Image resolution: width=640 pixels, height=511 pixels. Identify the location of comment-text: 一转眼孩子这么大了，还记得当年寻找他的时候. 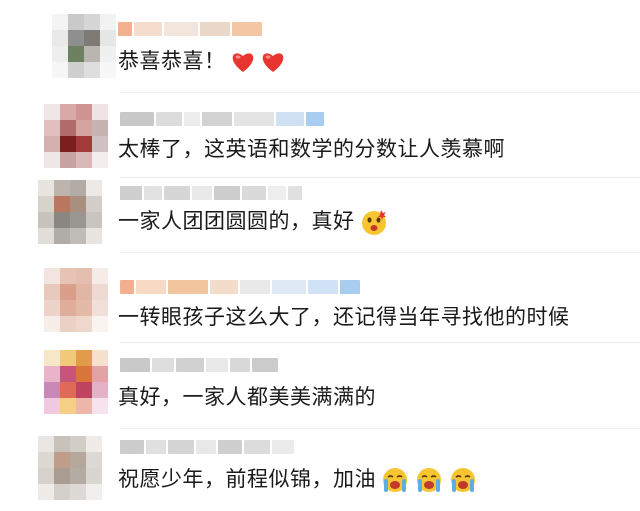
(344, 317).